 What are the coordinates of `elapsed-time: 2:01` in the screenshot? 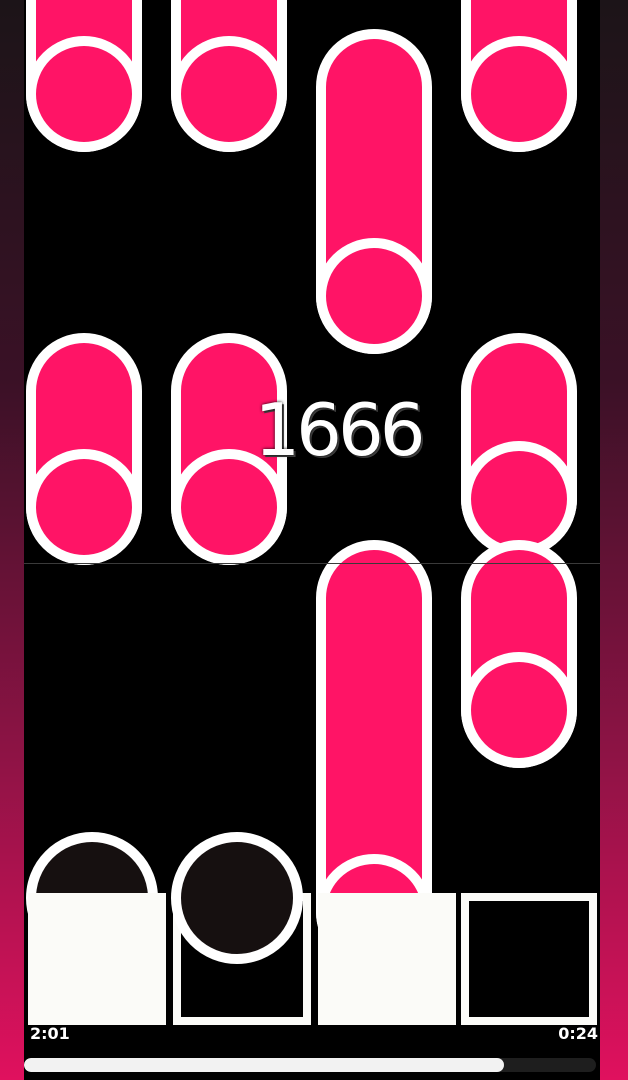 It's located at (50, 1033).